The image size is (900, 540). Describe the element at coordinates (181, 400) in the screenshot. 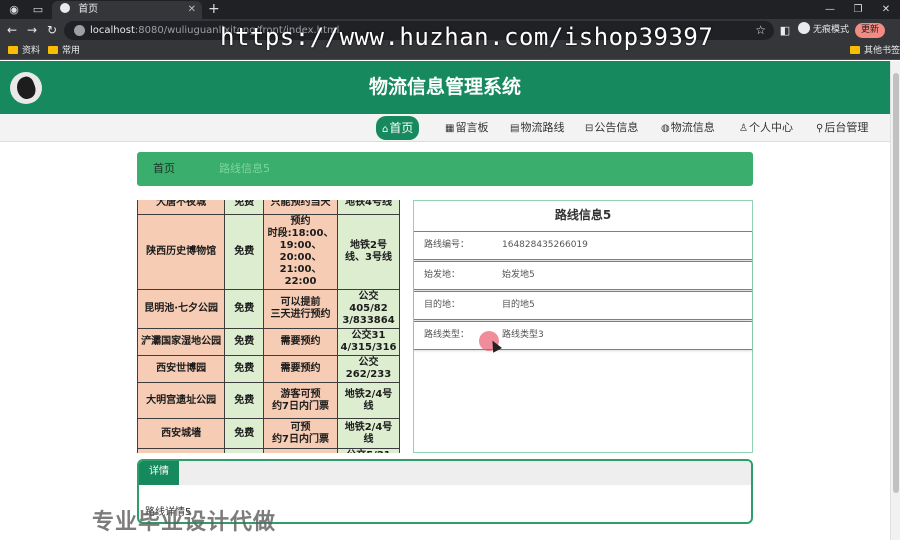

I see `image-cell-name: 大明宫遗址公园` at that location.